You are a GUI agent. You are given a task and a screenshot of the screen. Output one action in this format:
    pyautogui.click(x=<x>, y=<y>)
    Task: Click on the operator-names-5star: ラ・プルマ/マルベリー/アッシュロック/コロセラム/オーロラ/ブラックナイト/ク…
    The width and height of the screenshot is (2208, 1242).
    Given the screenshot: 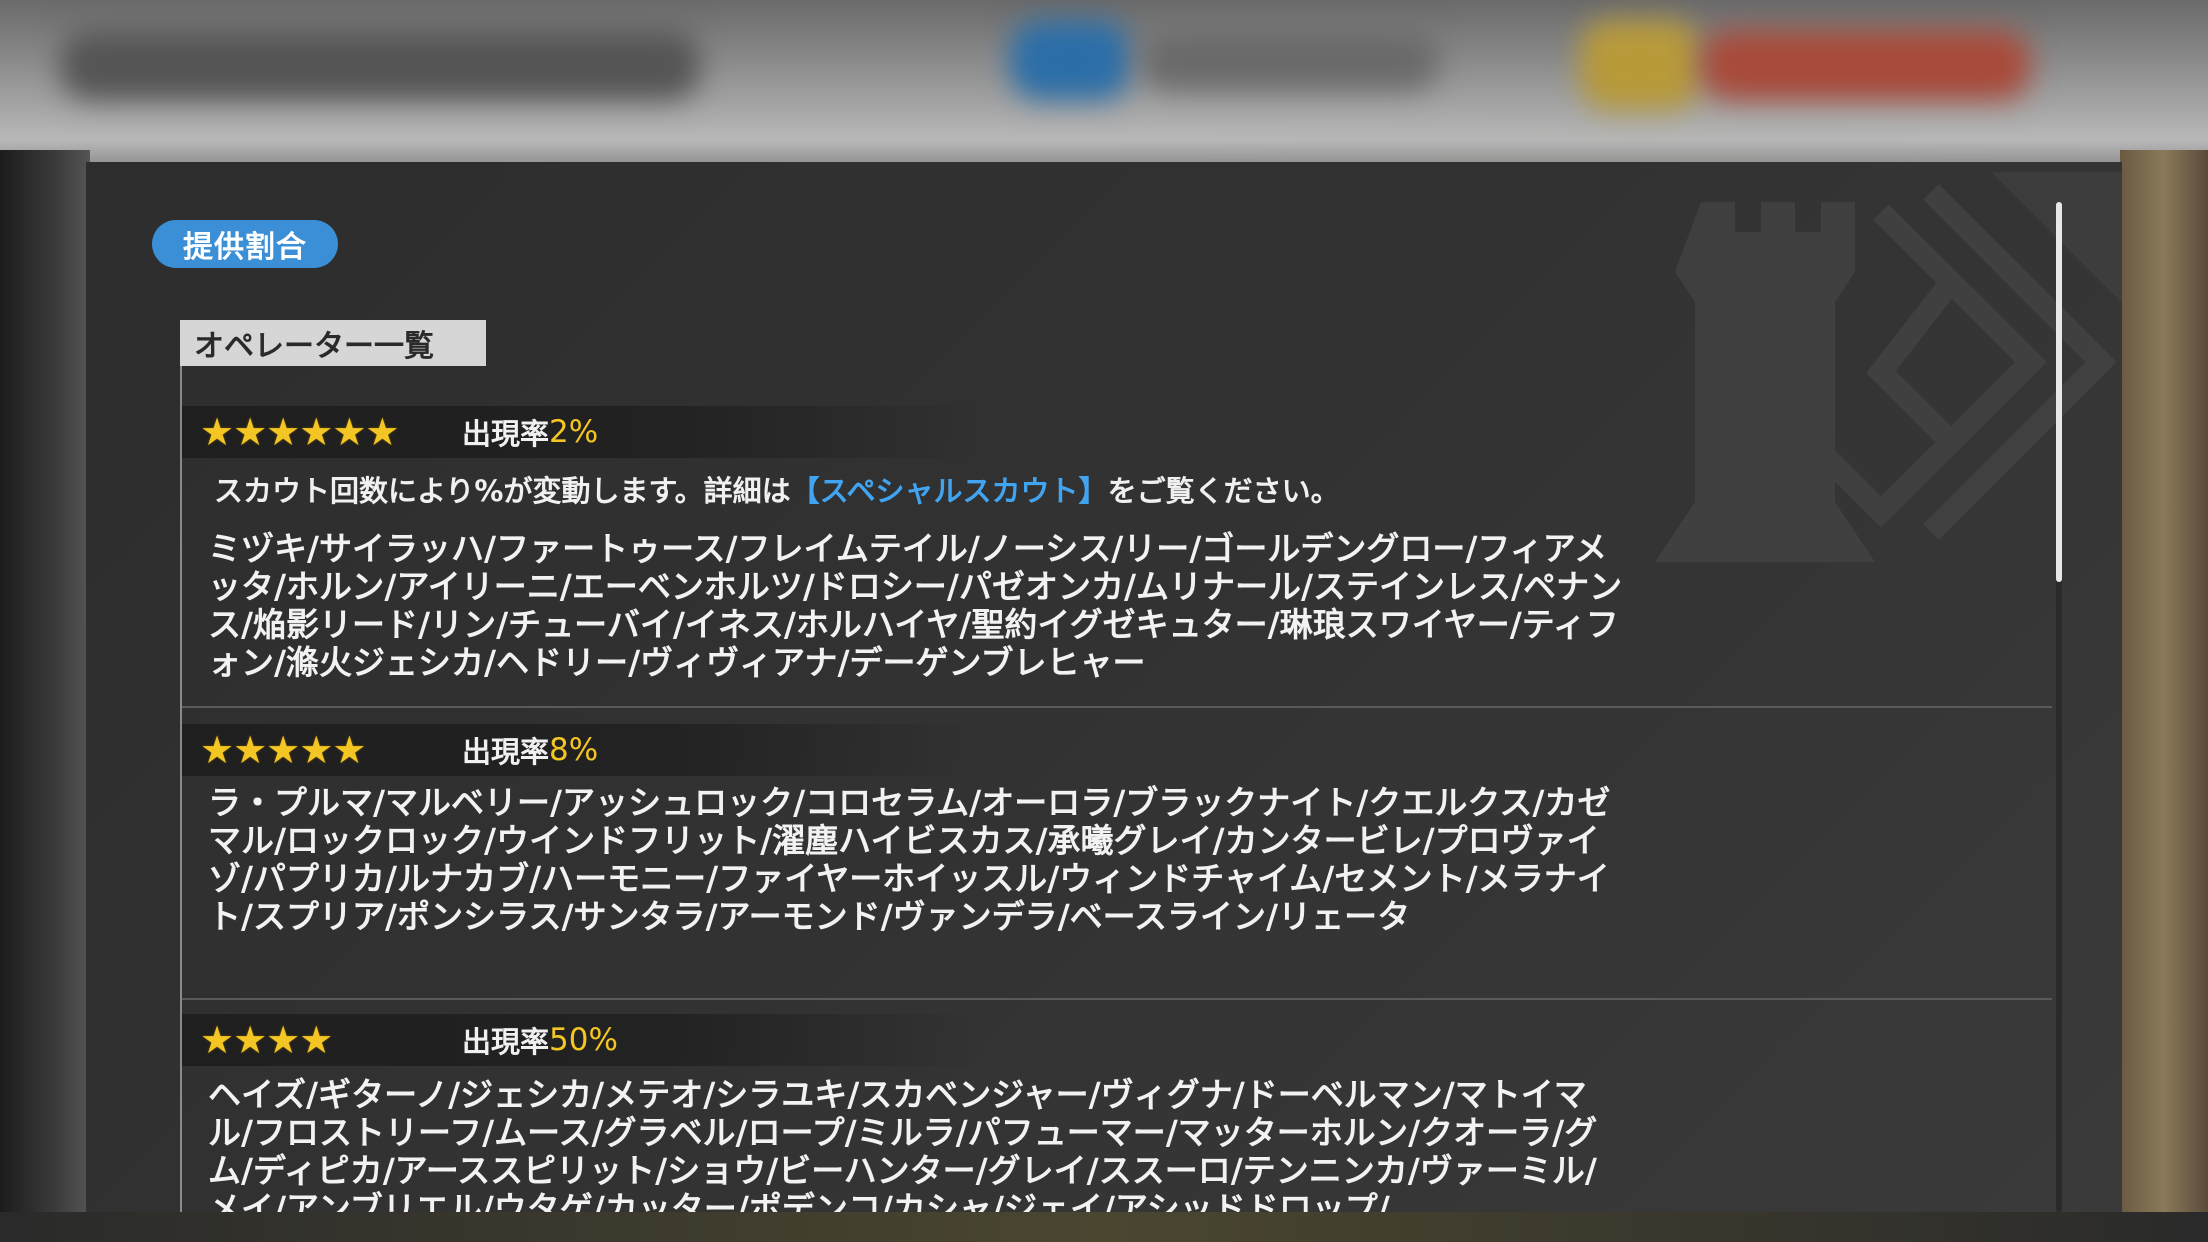 What is the action you would take?
    pyautogui.click(x=909, y=859)
    